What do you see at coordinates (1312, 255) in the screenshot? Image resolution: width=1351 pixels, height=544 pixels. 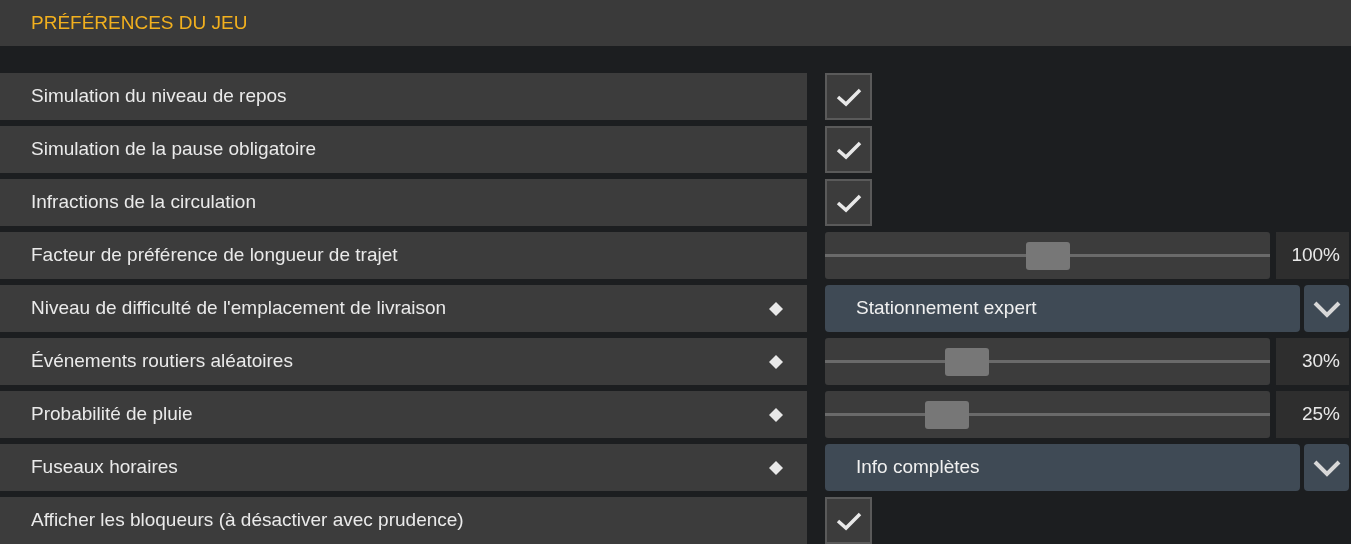 I see `slider-value: 100%` at bounding box center [1312, 255].